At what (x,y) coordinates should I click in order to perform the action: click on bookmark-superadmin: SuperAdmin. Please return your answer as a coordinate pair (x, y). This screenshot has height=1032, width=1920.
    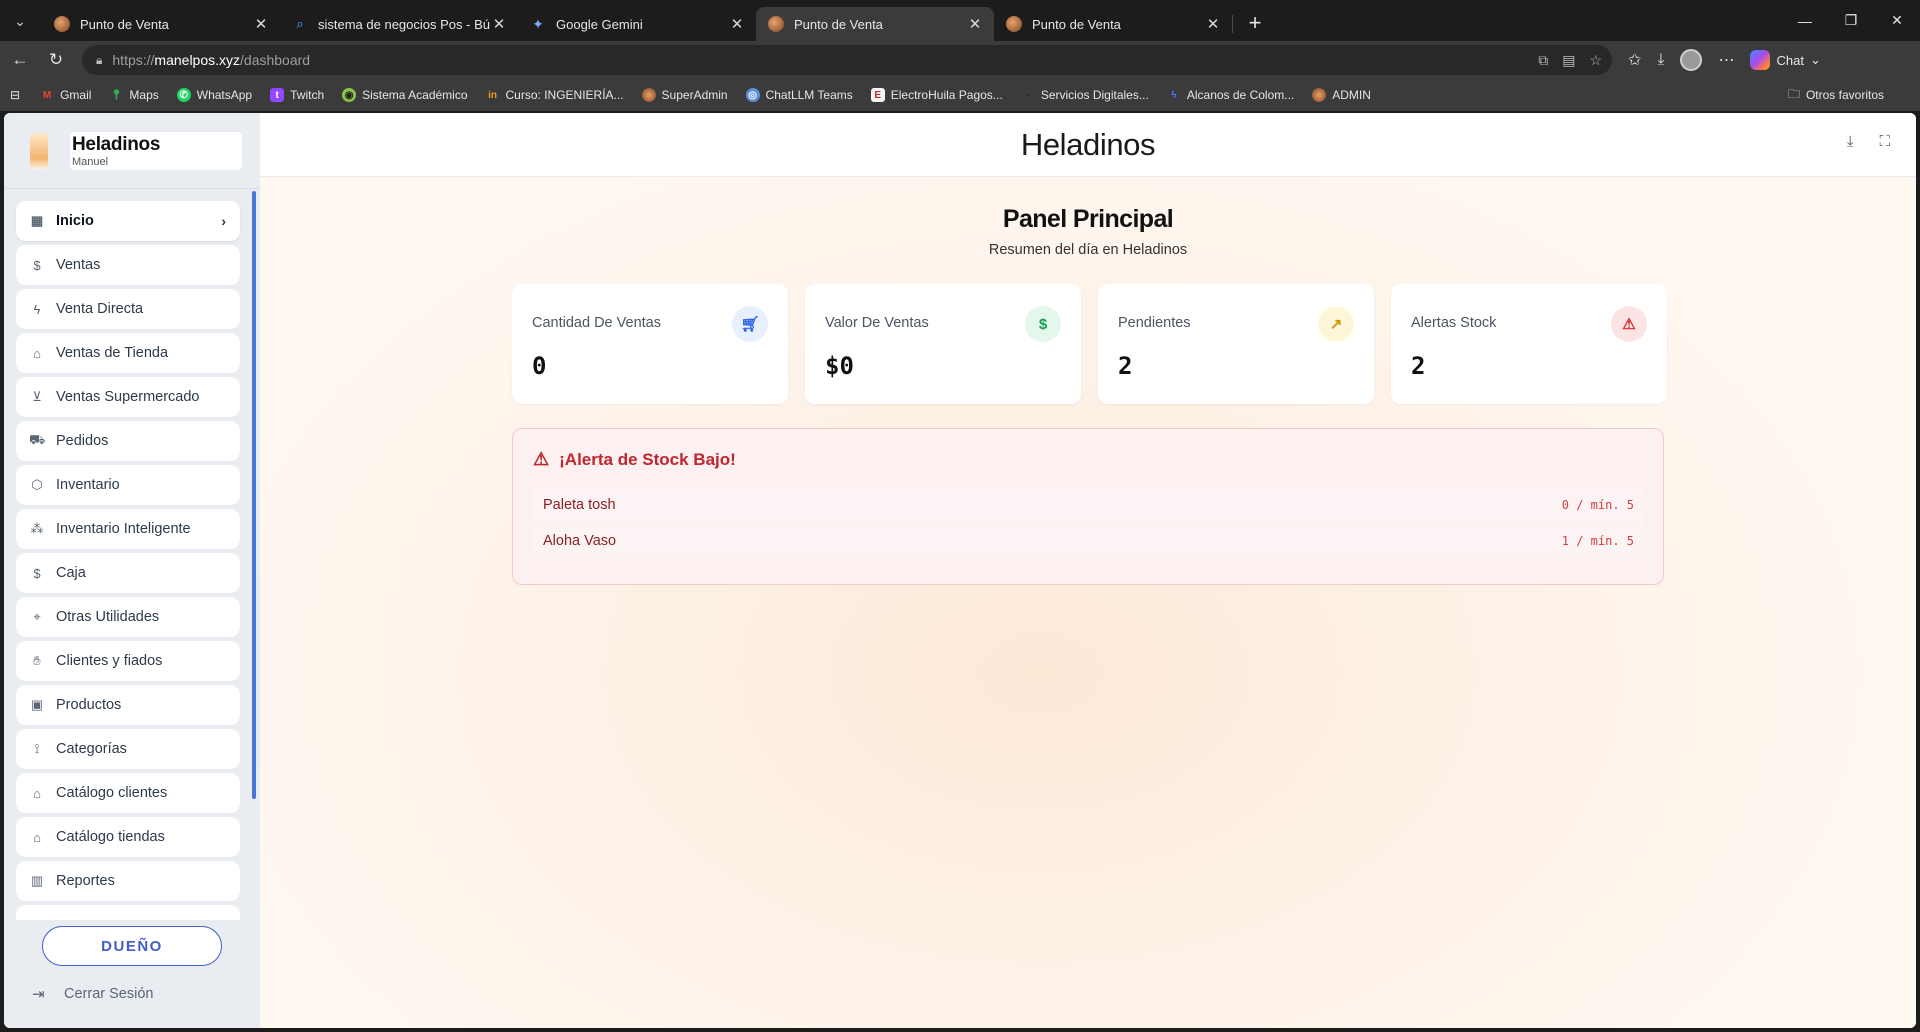
    Looking at the image, I should click on (684, 95).